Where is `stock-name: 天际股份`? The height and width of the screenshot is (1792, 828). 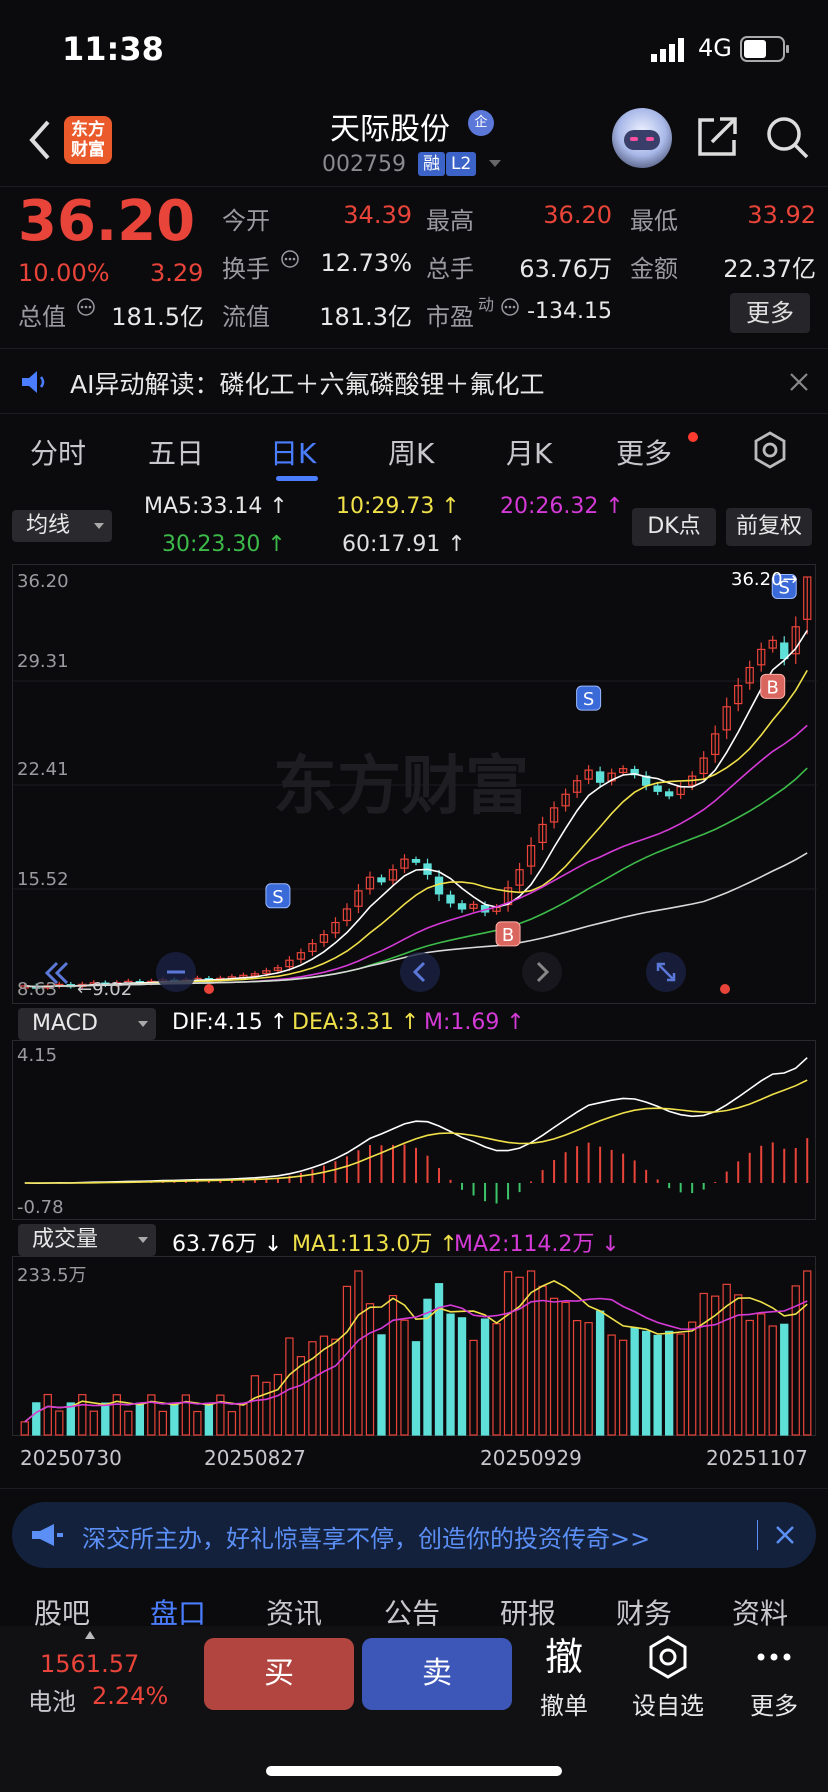 stock-name: 天际股份 is located at coordinates (390, 126).